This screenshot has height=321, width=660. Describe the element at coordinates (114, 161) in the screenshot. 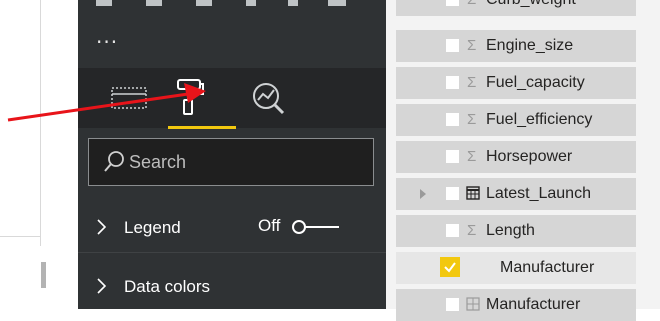

I see `search-icon` at that location.